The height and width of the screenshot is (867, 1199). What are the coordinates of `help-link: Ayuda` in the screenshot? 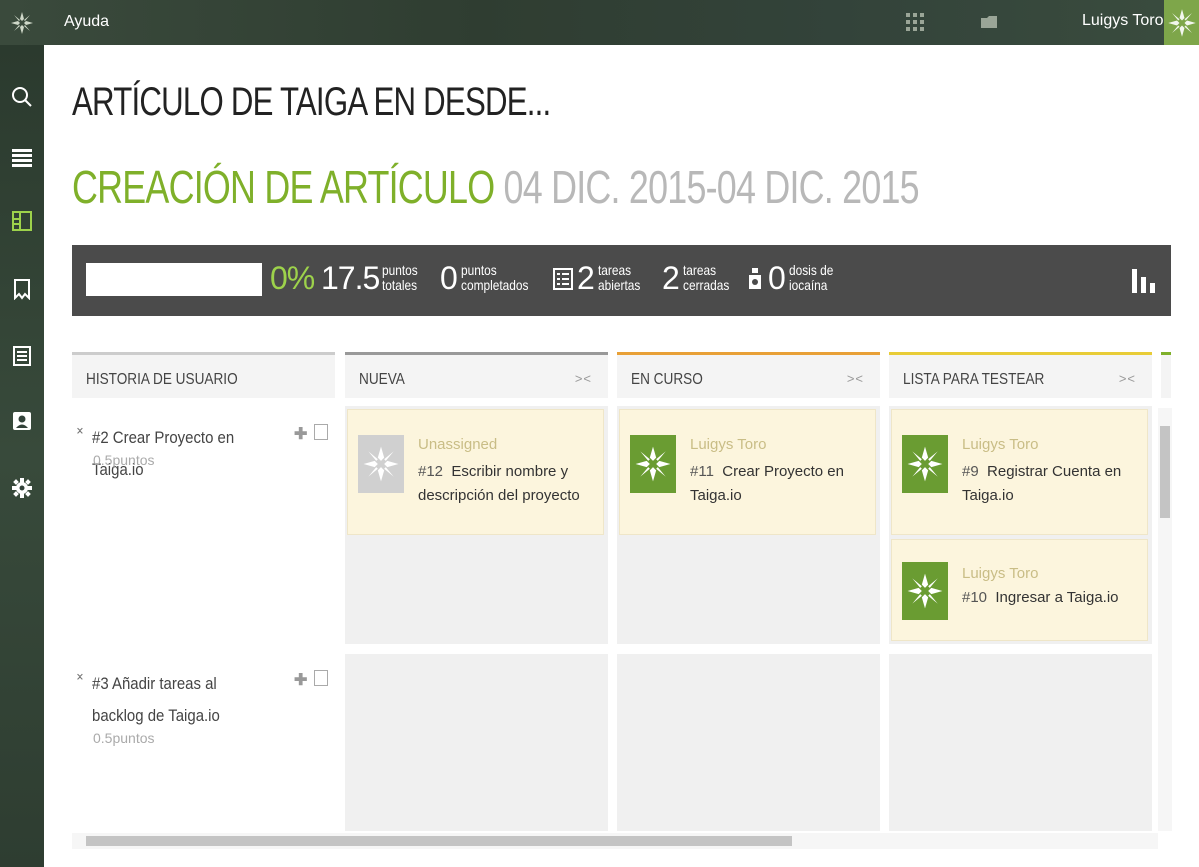 It's located at (86, 22).